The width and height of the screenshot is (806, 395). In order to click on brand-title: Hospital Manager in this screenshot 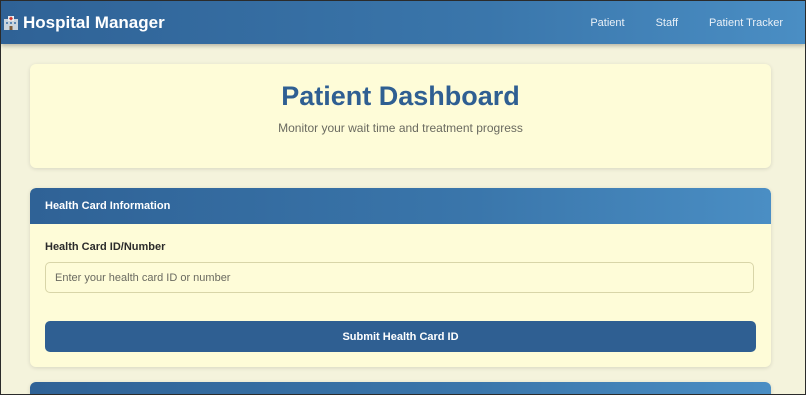, I will do `click(94, 22)`.